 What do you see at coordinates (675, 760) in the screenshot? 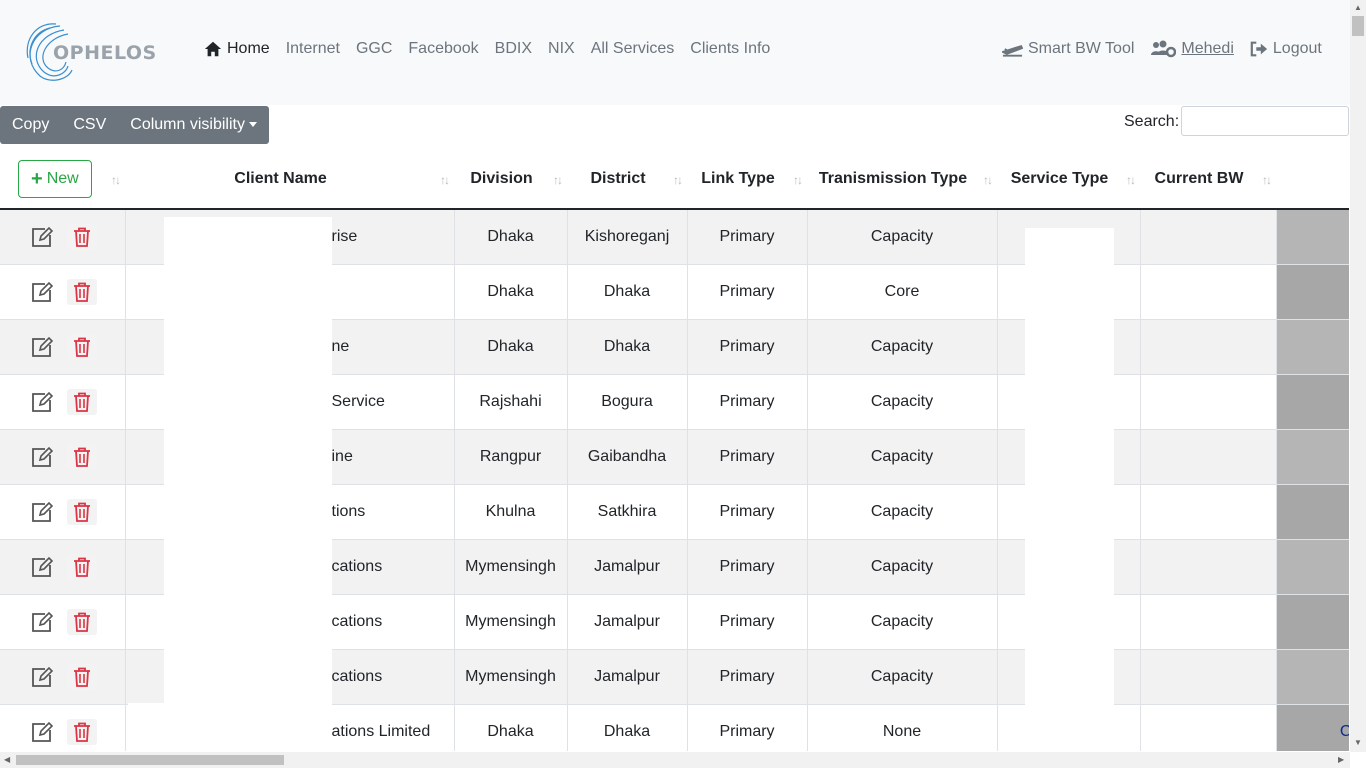
I see `horizontal-scrollbar: ◀ ▶` at bounding box center [675, 760].